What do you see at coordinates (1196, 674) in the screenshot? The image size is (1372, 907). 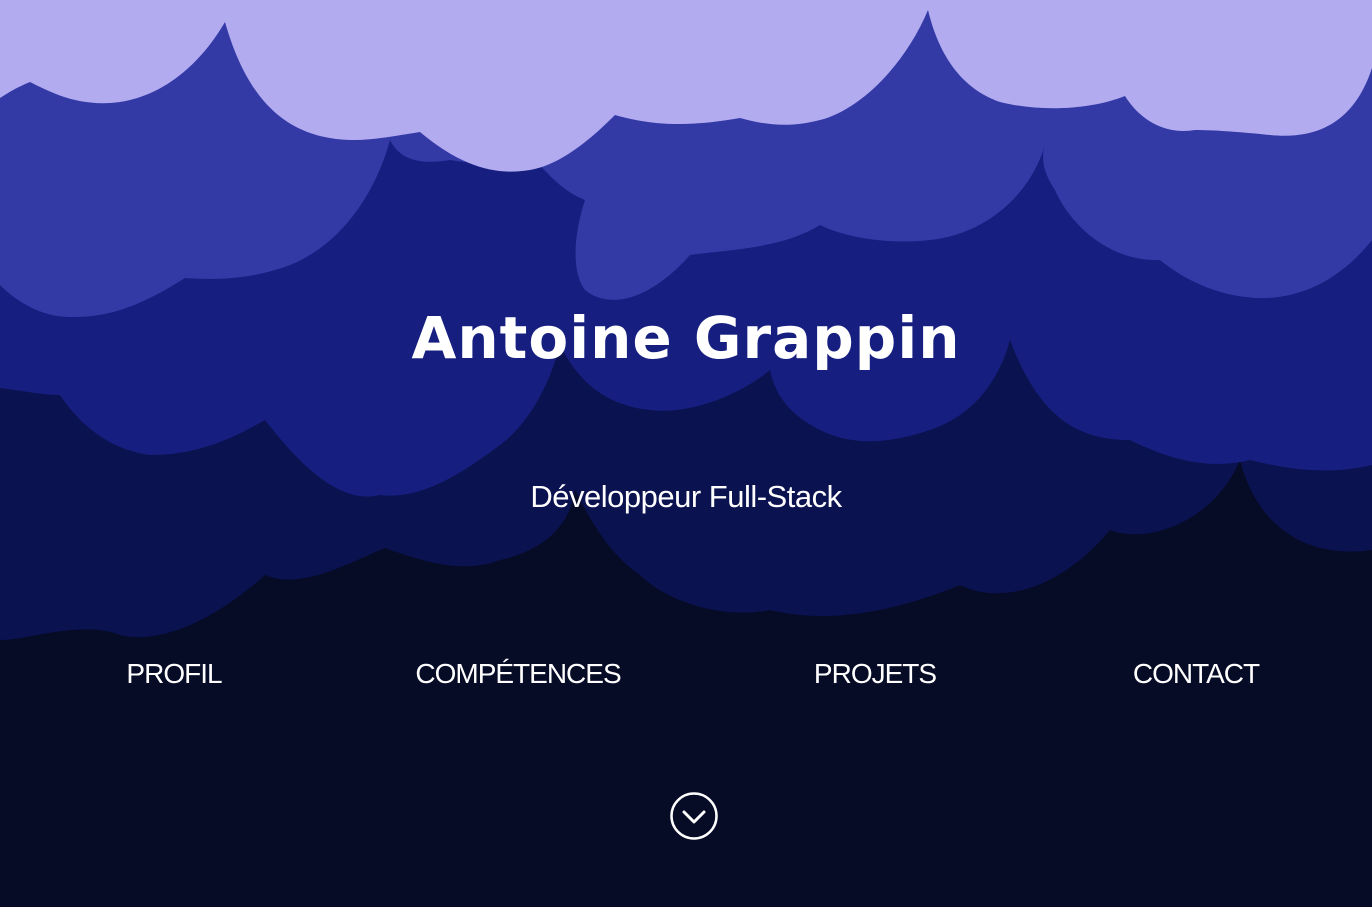 I see `nav-link-contact: CONTACT` at bounding box center [1196, 674].